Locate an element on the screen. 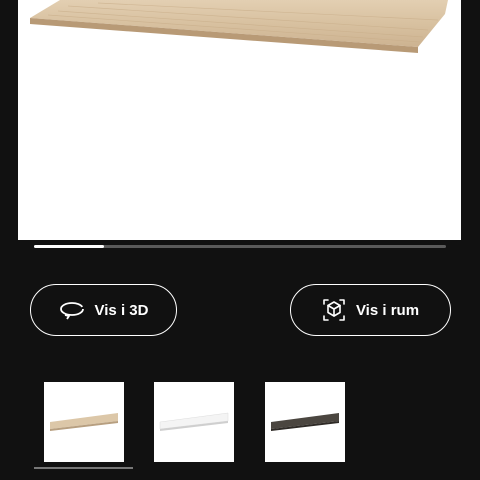 This screenshot has width=480, height=480. view-in-room-button: Vis i rum is located at coordinates (370, 310).